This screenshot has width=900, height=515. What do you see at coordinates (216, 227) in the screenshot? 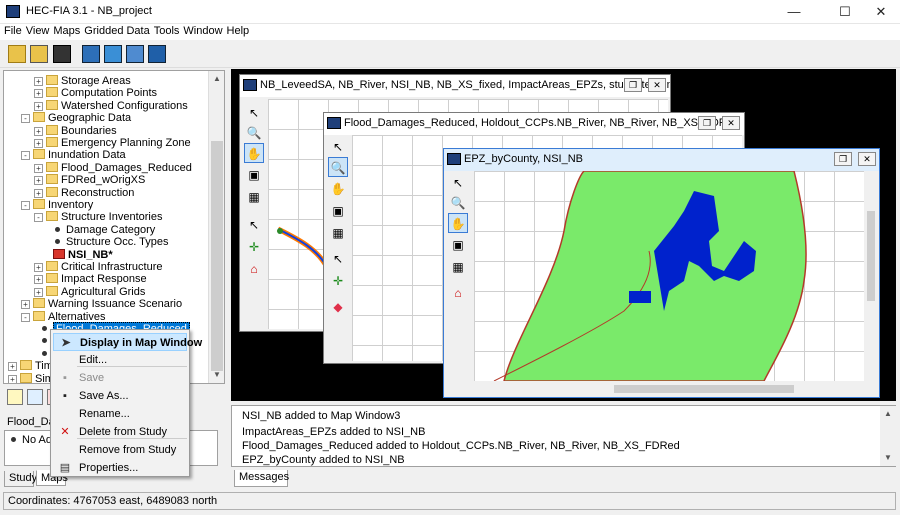
I see `tree-scrollbar: ▲ ▼` at bounding box center [216, 227].